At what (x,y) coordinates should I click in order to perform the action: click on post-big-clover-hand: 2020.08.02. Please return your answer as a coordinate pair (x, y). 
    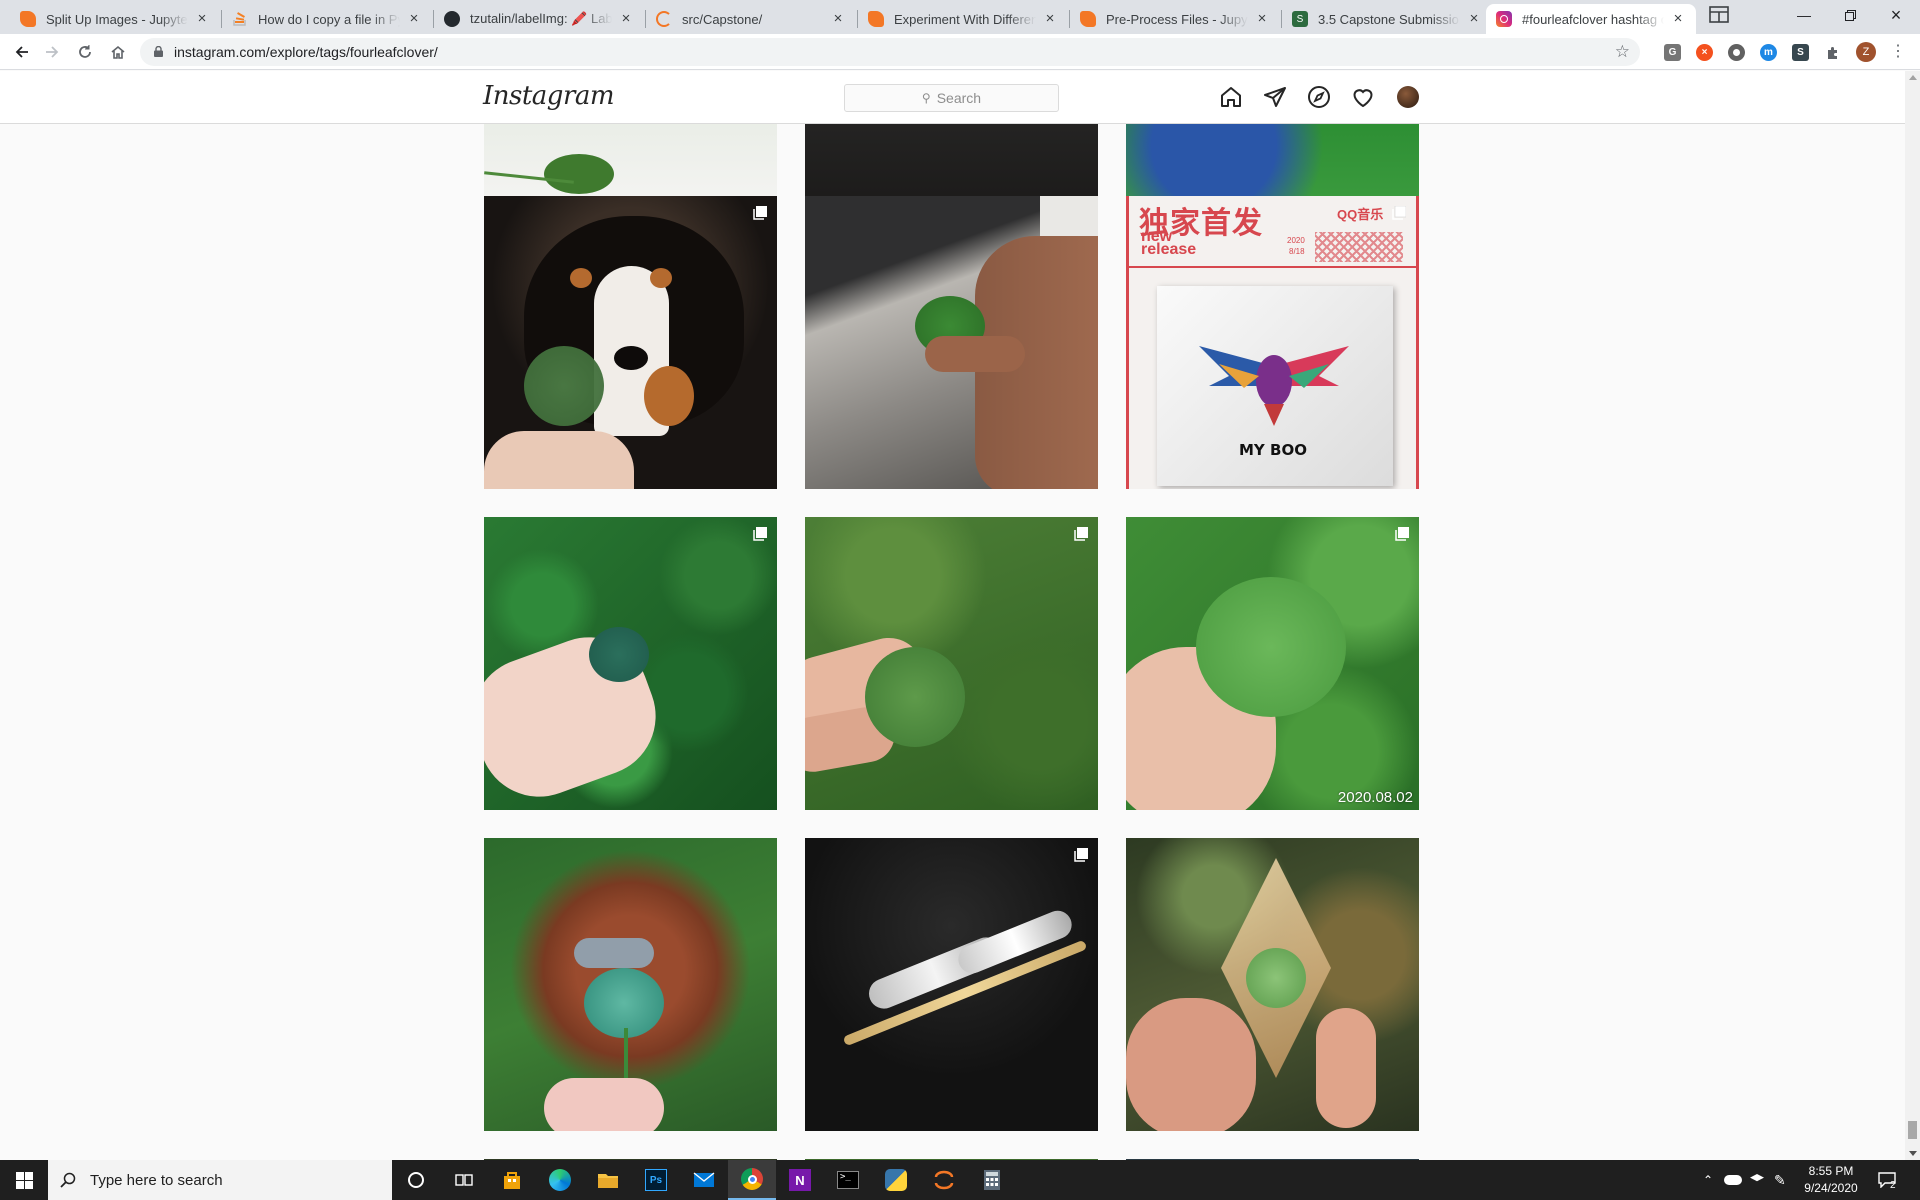
    Looking at the image, I should click on (1272, 663).